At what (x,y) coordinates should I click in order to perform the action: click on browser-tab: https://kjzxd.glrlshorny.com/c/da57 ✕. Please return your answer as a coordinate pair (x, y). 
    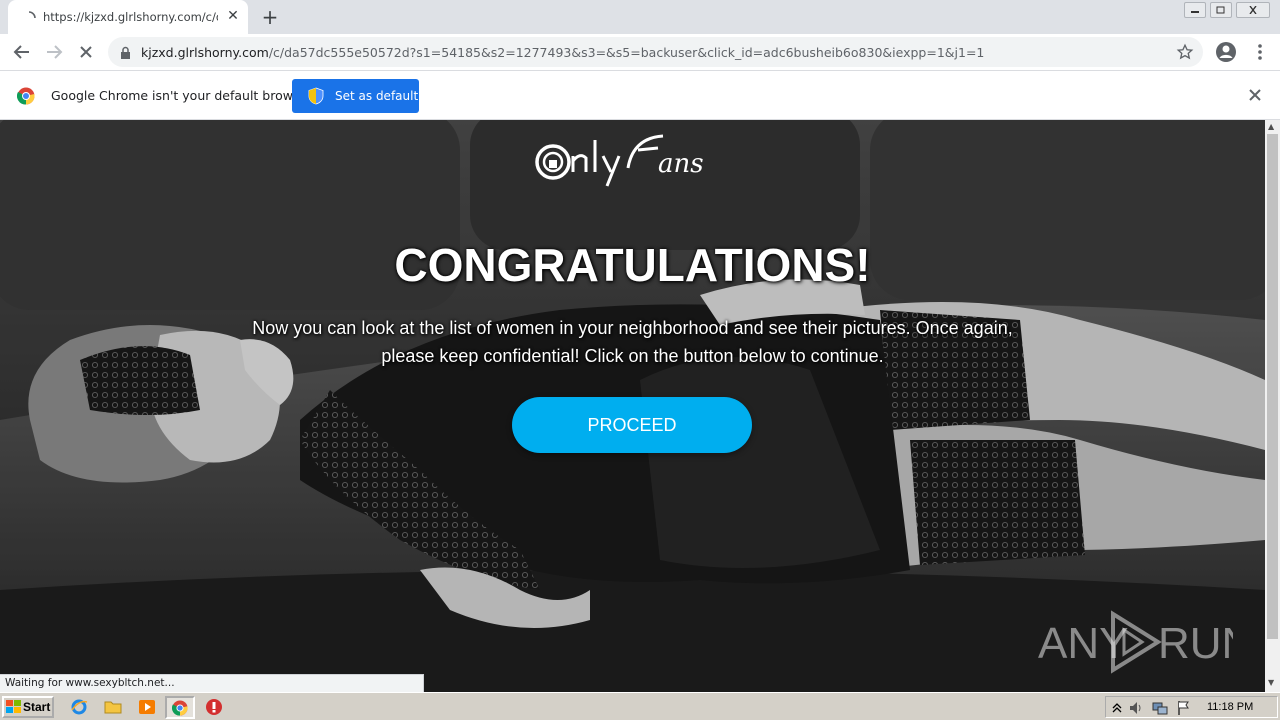
    Looking at the image, I should click on (128, 17).